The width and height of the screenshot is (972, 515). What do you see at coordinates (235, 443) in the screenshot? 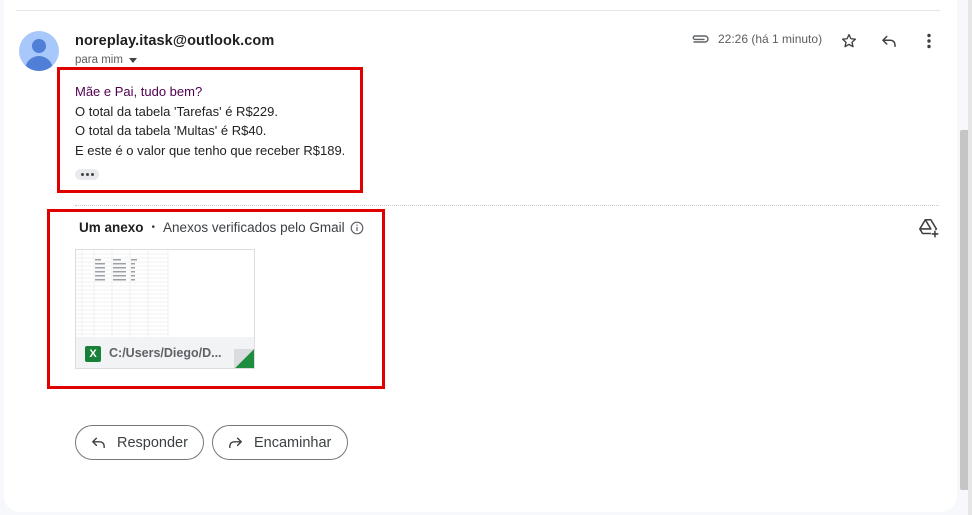
I see `forward-icon` at bounding box center [235, 443].